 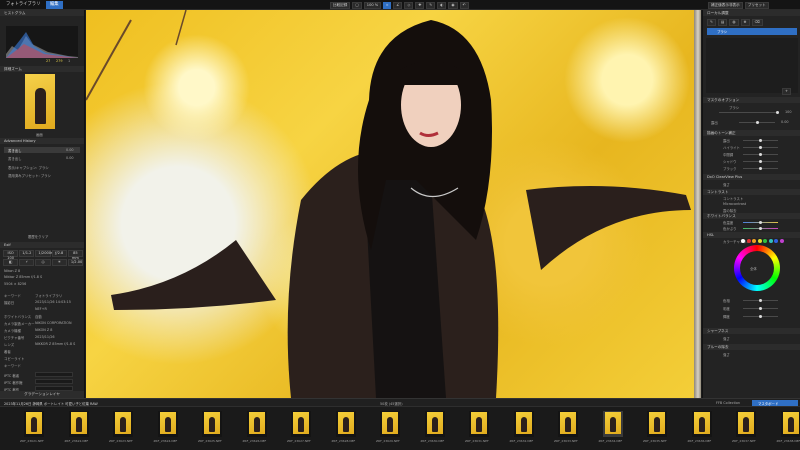 I want to click on channel-magenta, so click(x=781, y=241).